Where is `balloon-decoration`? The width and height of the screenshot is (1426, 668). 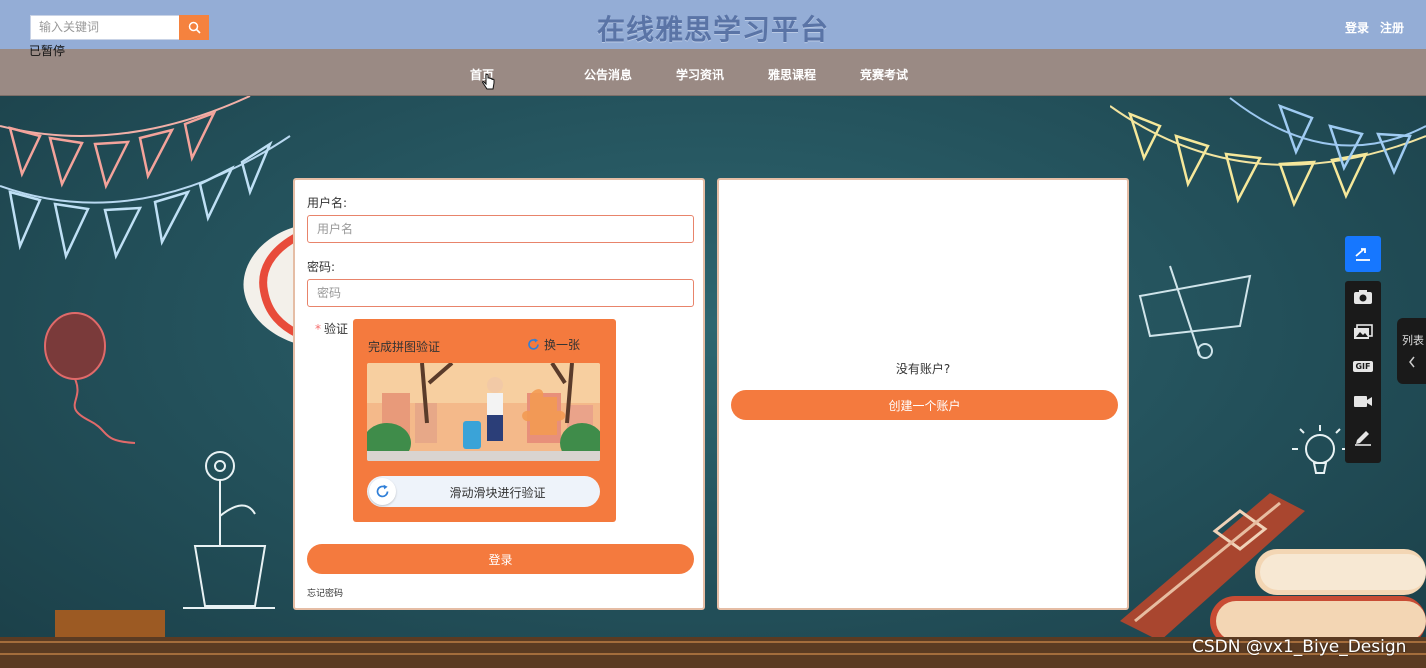
balloon-decoration is located at coordinates (90, 378).